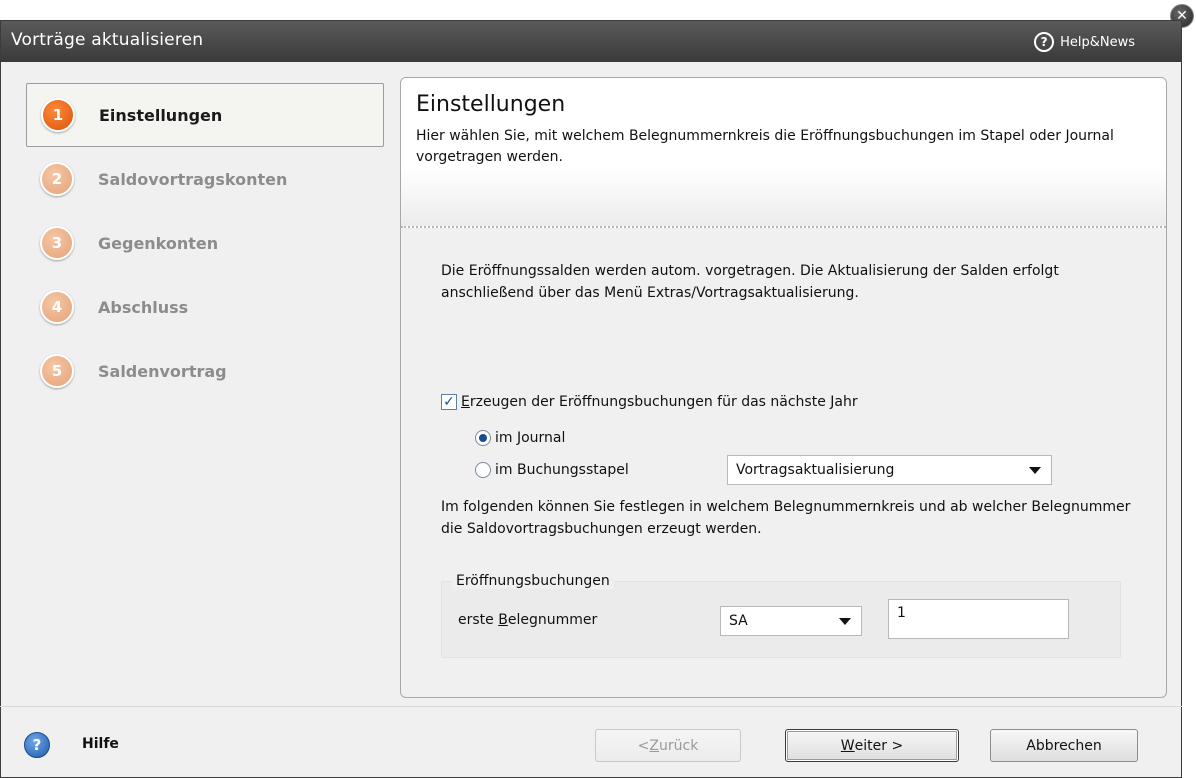 The width and height of the screenshot is (1196, 778). Describe the element at coordinates (879, 745) in the screenshot. I see `next-label-post: eiter >` at that location.